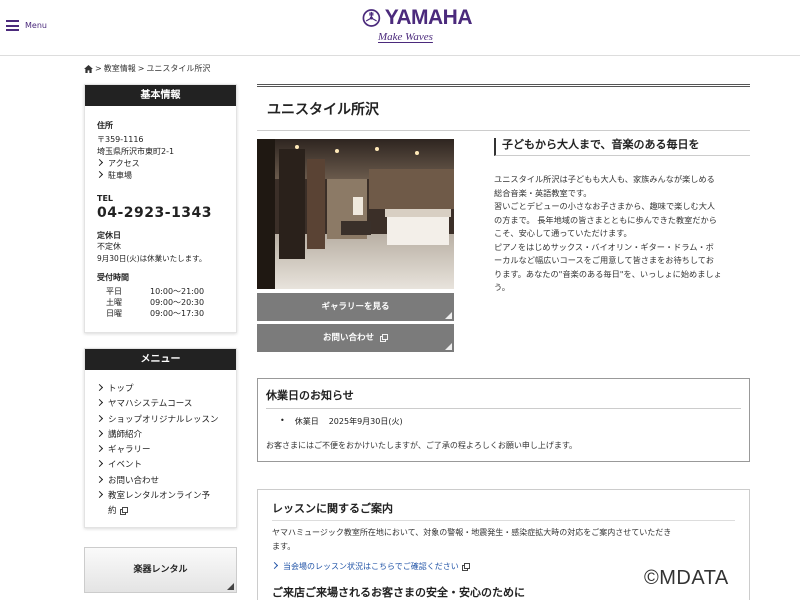 Image resolution: width=800 pixels, height=600 pixels. What do you see at coordinates (109, 235) in the screenshot?
I see `holiday-label: 定休日` at bounding box center [109, 235].